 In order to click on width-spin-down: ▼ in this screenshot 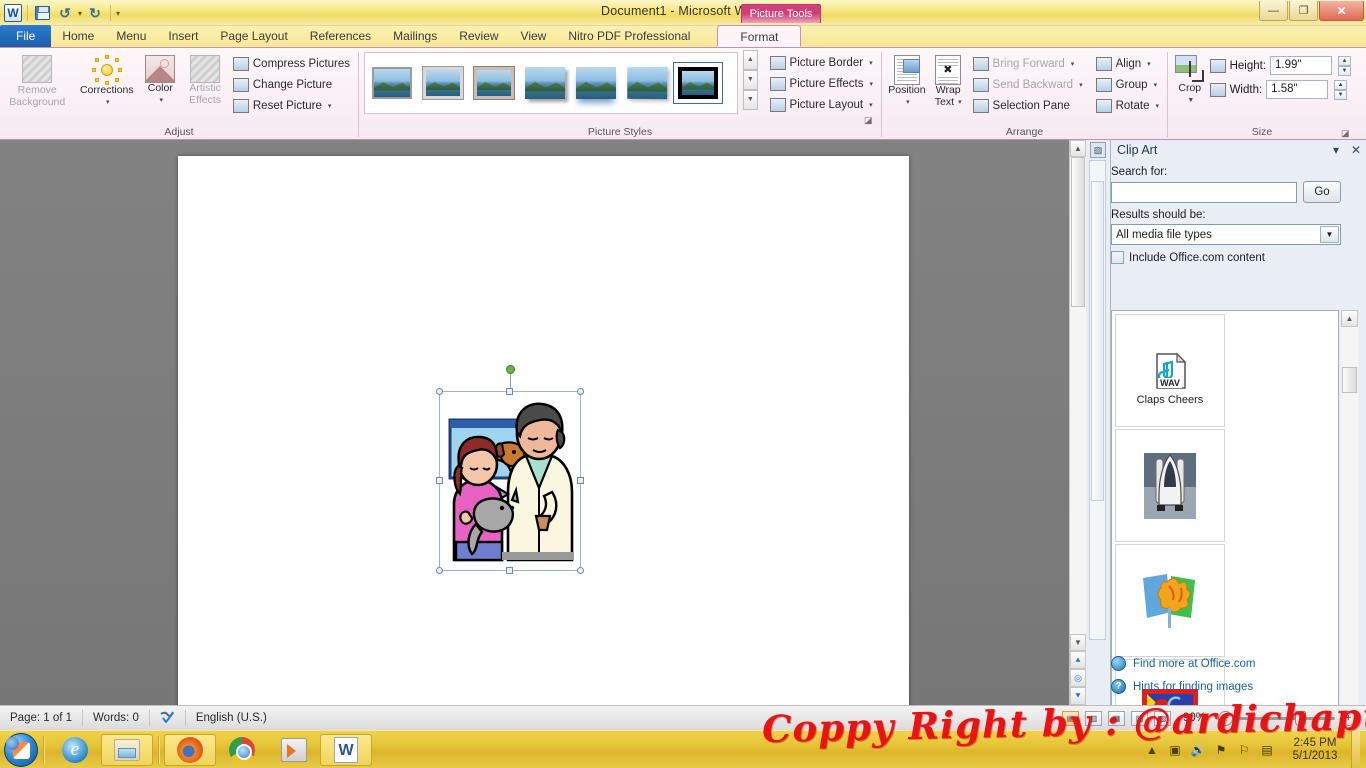, I will do `click(1341, 95)`.